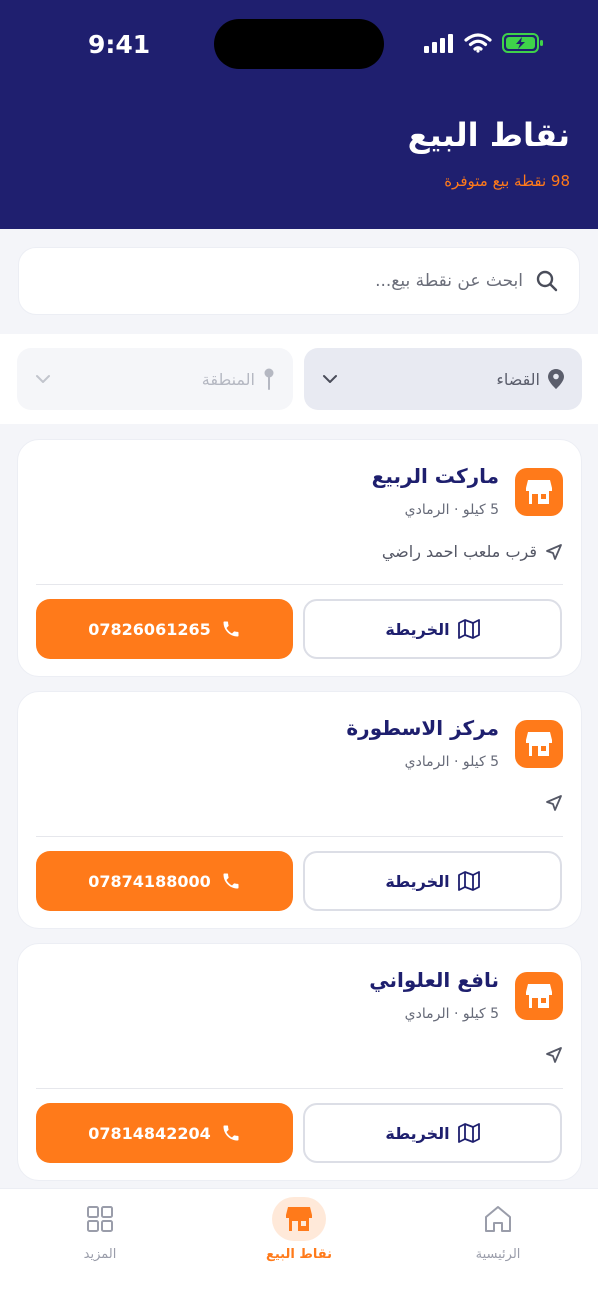  Describe the element at coordinates (434, 980) in the screenshot. I see `point-name: نافع العلواني` at that location.